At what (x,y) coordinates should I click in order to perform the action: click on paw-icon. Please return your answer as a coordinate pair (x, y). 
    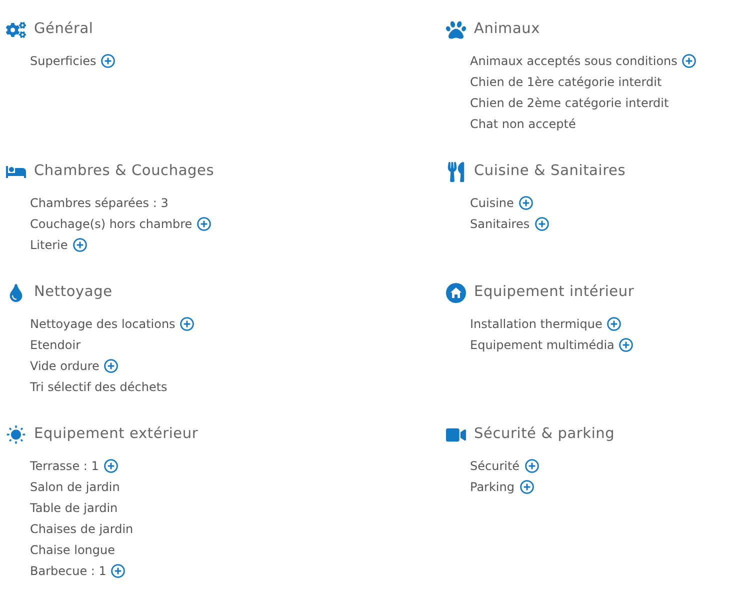
    Looking at the image, I should click on (456, 30).